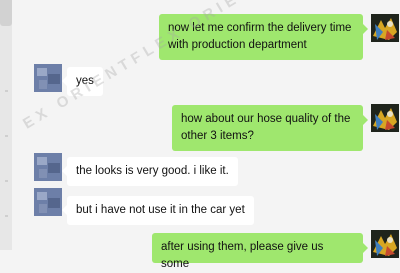 Image resolution: width=400 pixels, height=273 pixels. I want to click on message-text: the looks is very good. i like it., so click(152, 171).